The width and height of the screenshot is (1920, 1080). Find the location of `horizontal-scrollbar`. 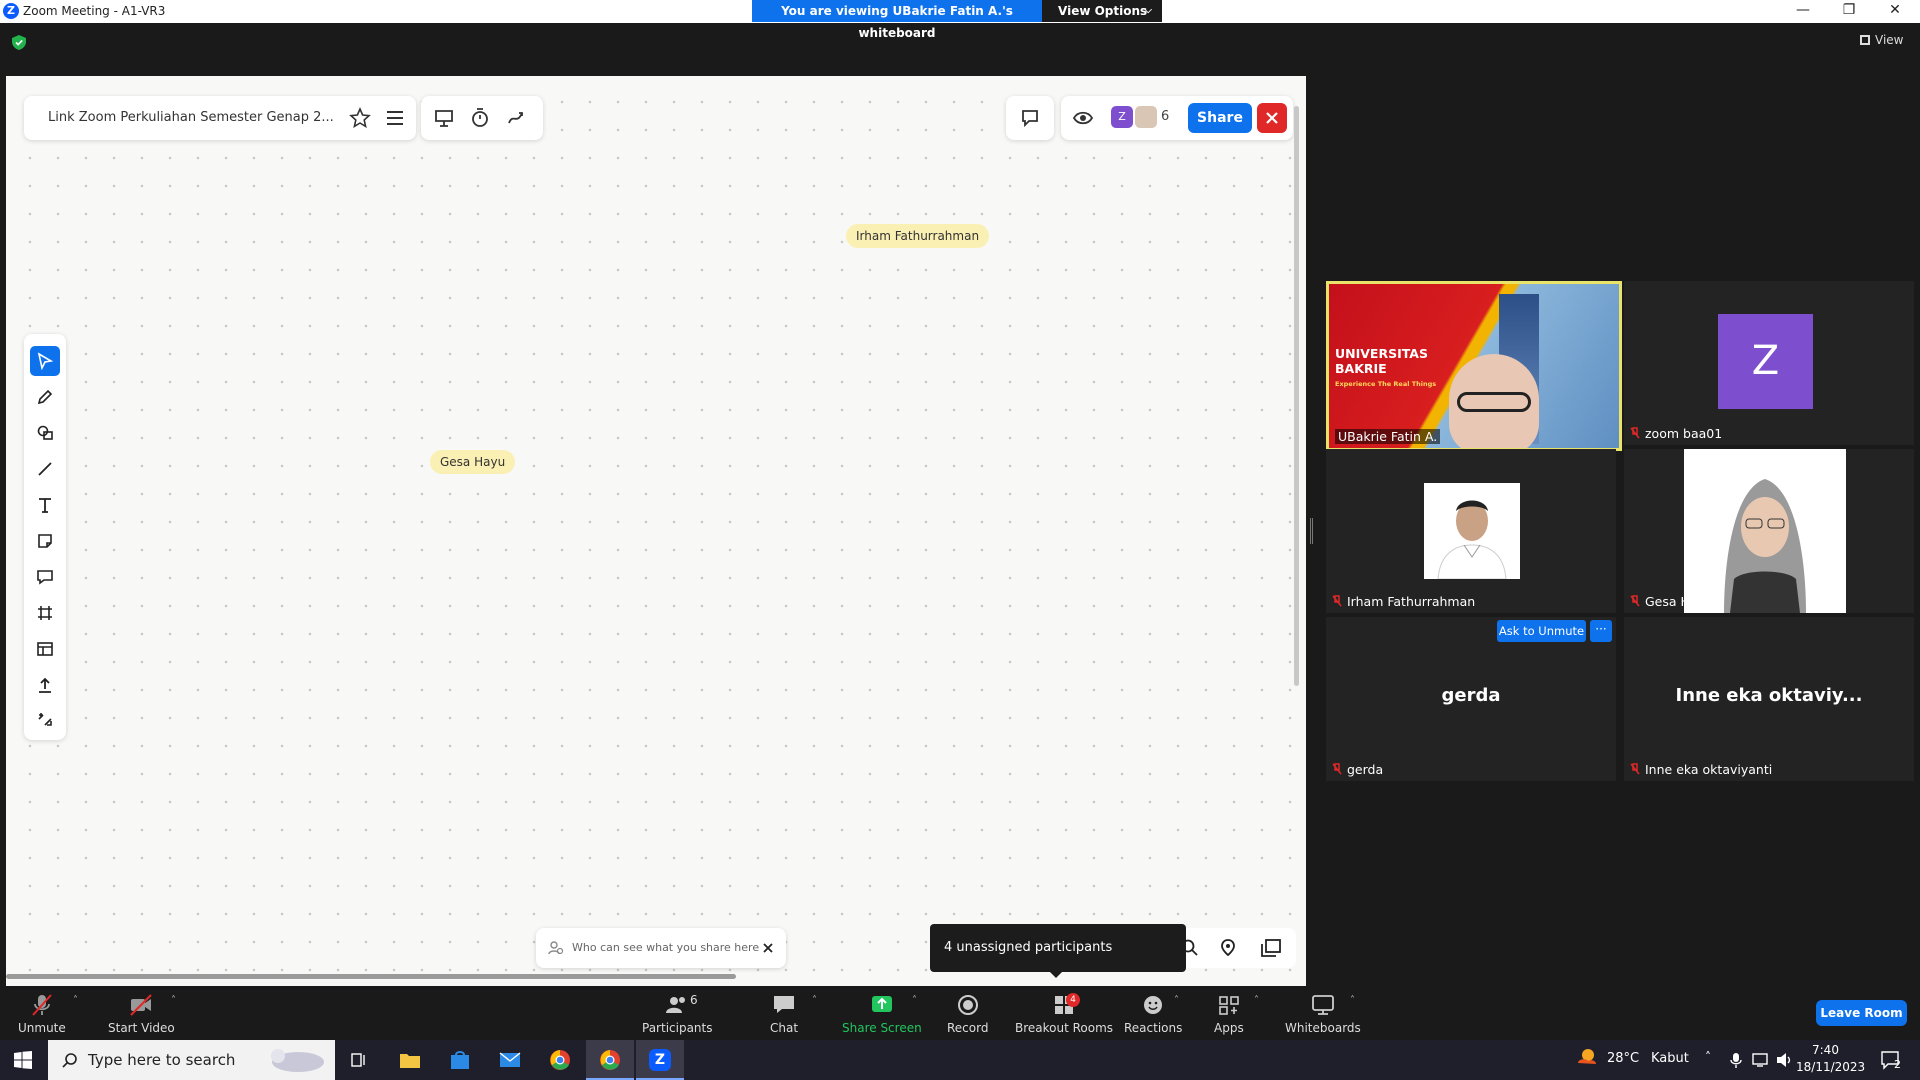

horizontal-scrollbar is located at coordinates (371, 976).